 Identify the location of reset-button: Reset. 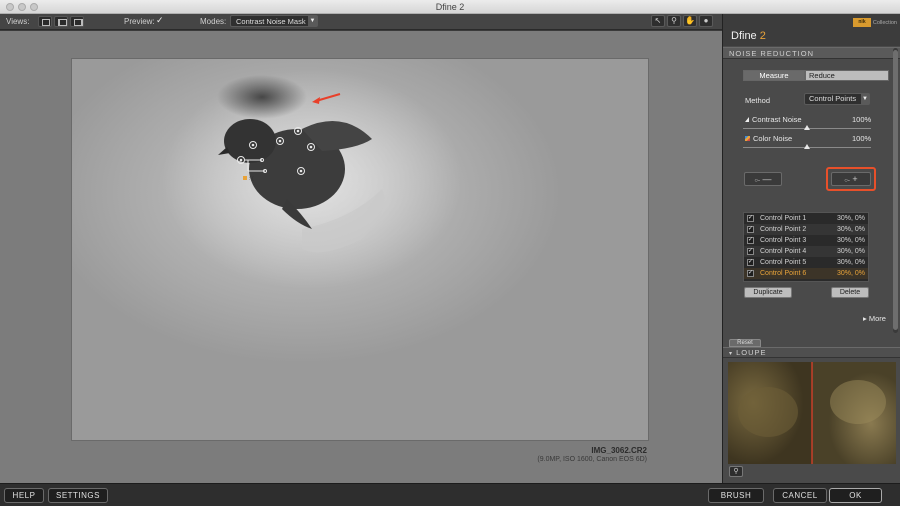
(745, 343).